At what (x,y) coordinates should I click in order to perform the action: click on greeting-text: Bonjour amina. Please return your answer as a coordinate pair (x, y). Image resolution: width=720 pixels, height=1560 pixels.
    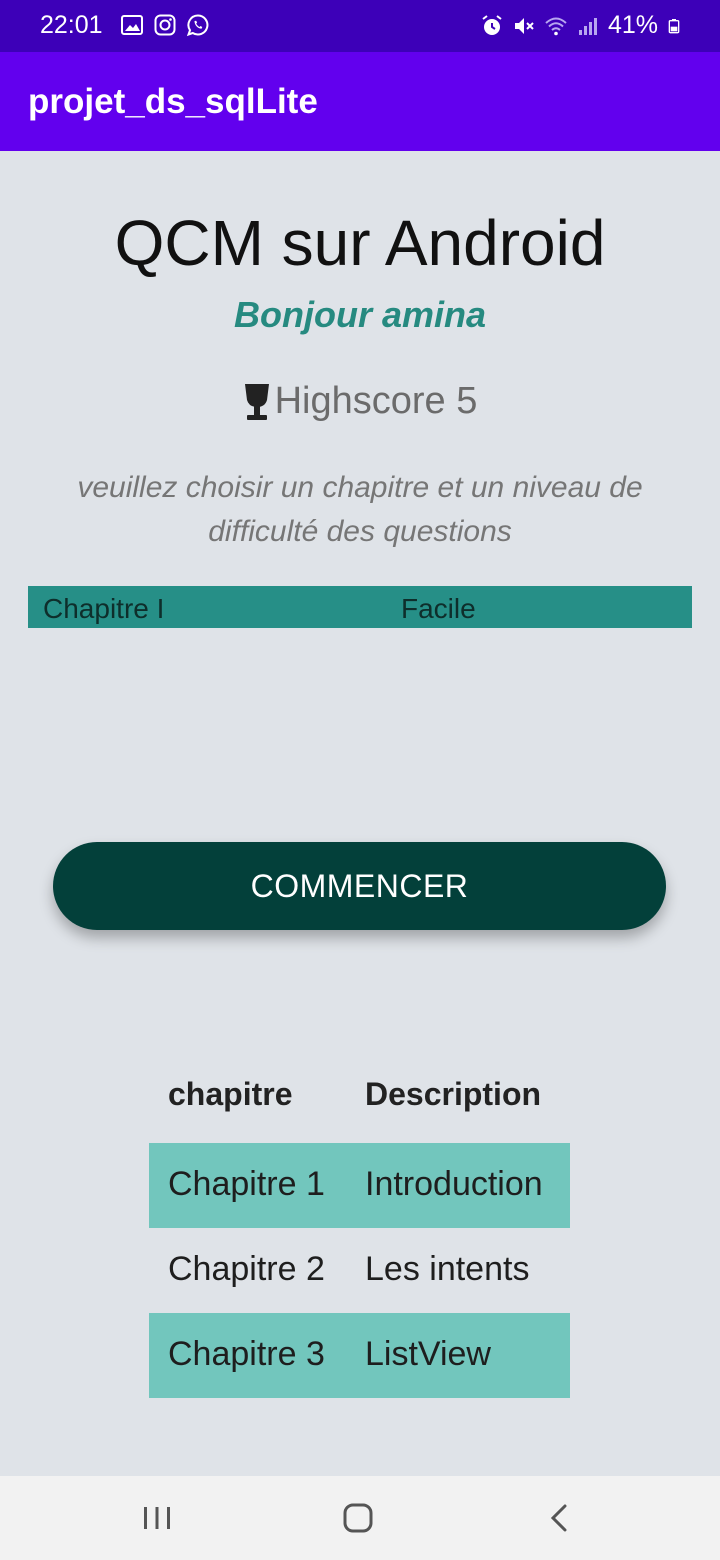
    Looking at the image, I should click on (360, 314).